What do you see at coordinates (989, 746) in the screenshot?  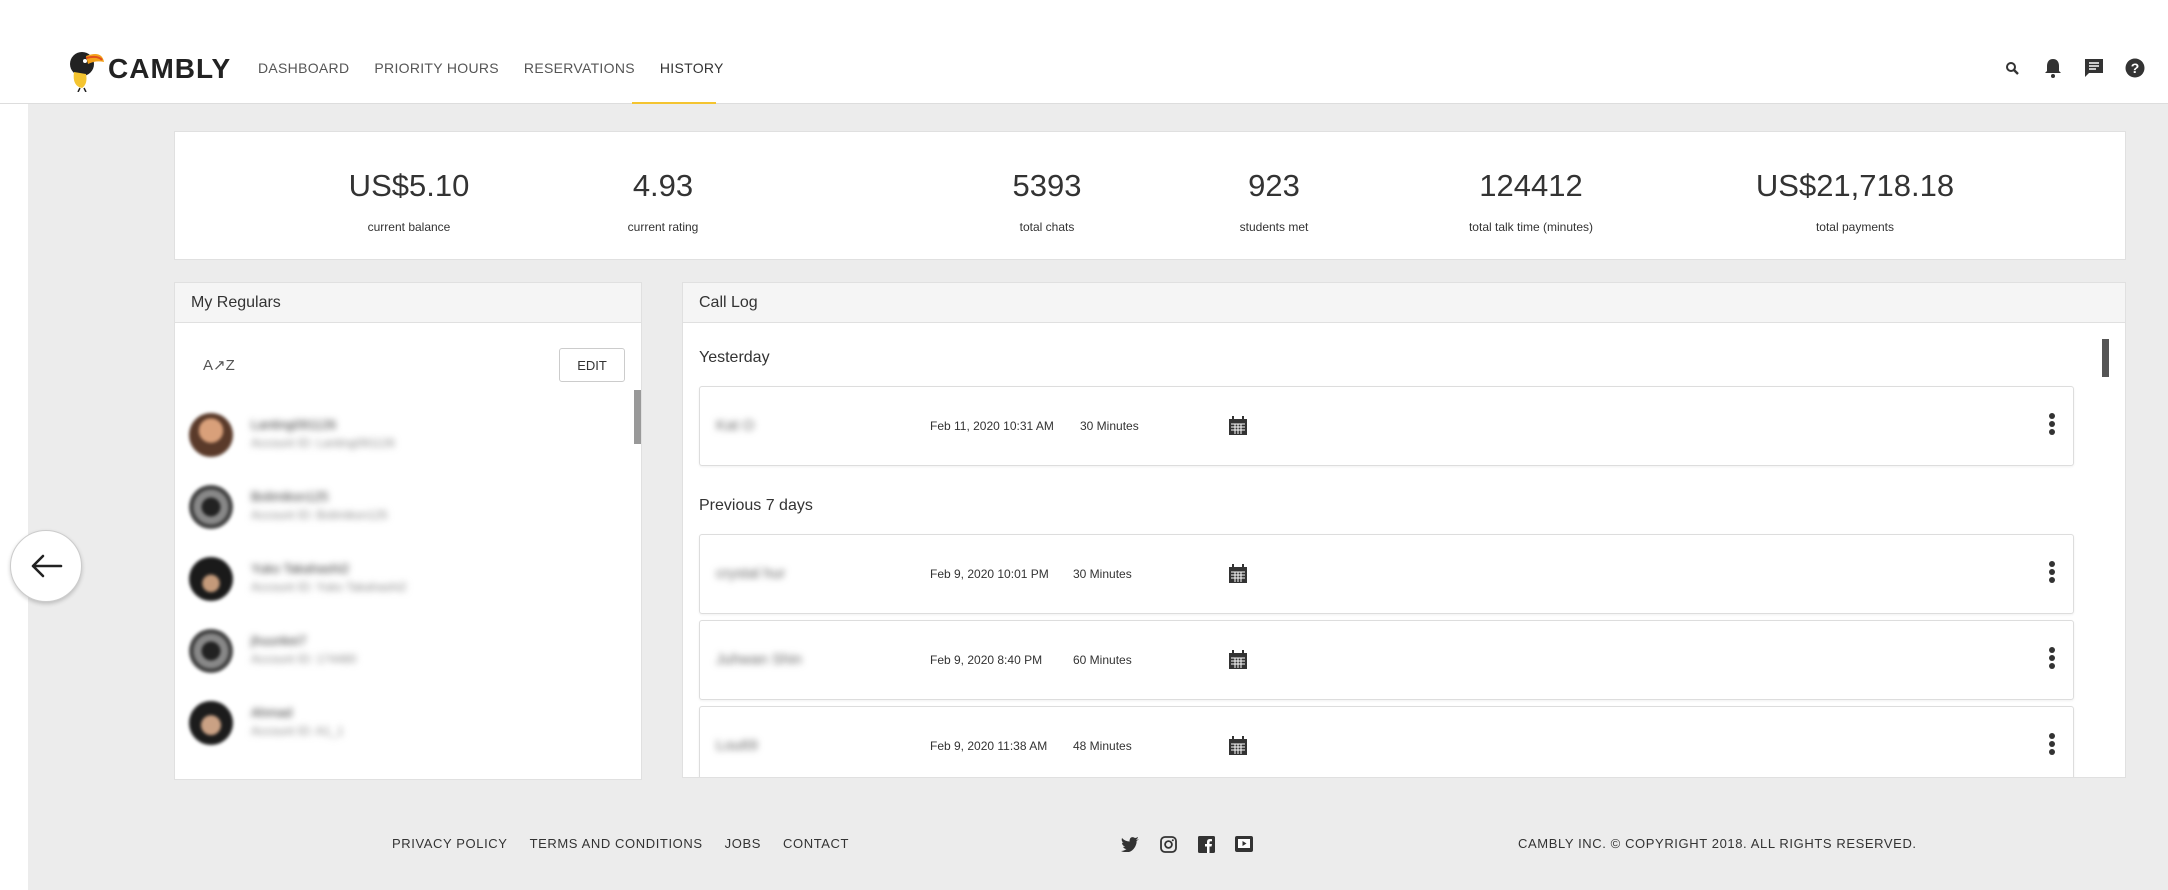 I see `call-date: Feb 9, 2020 11:38 AM` at bounding box center [989, 746].